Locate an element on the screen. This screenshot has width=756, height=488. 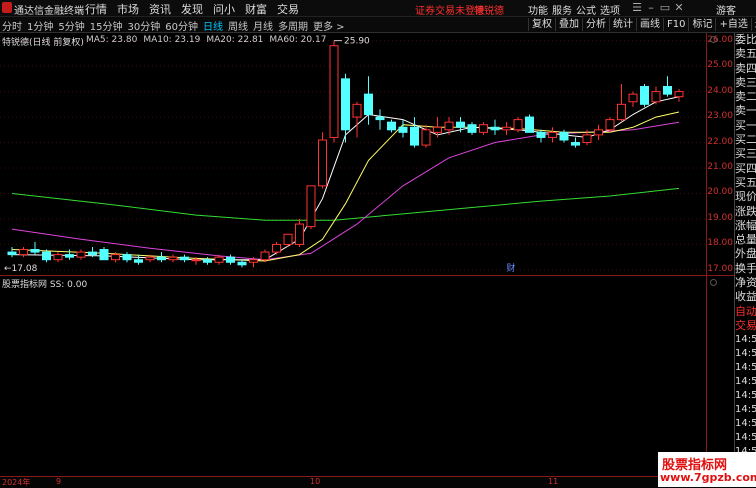
quote-row-label: 买五 is located at coordinates (745, 182).